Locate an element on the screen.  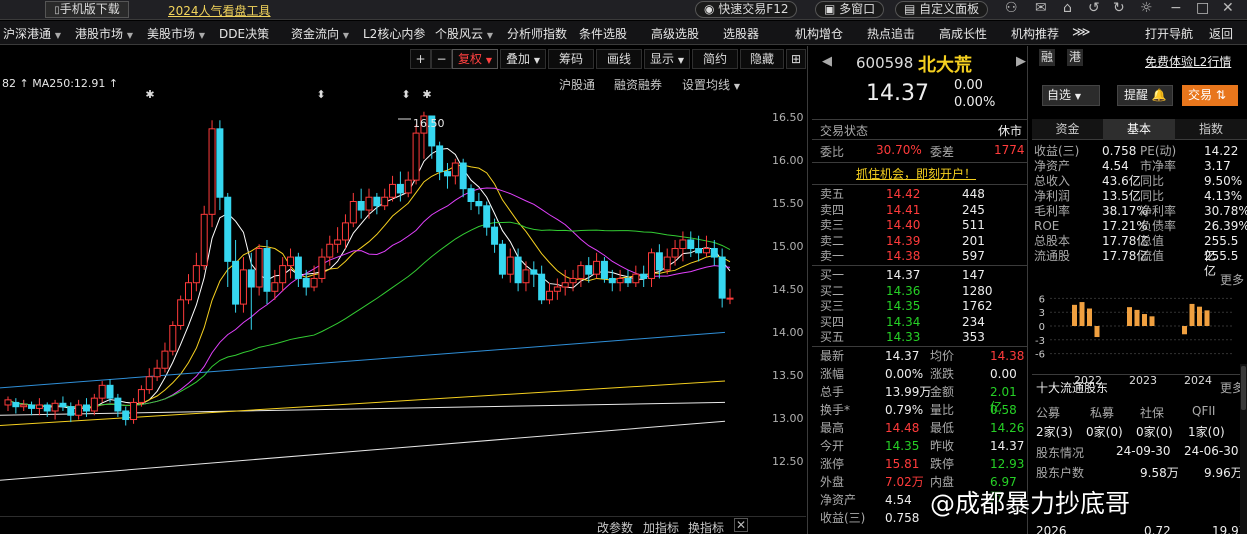
scrollbar is located at coordinates (1243, 449).